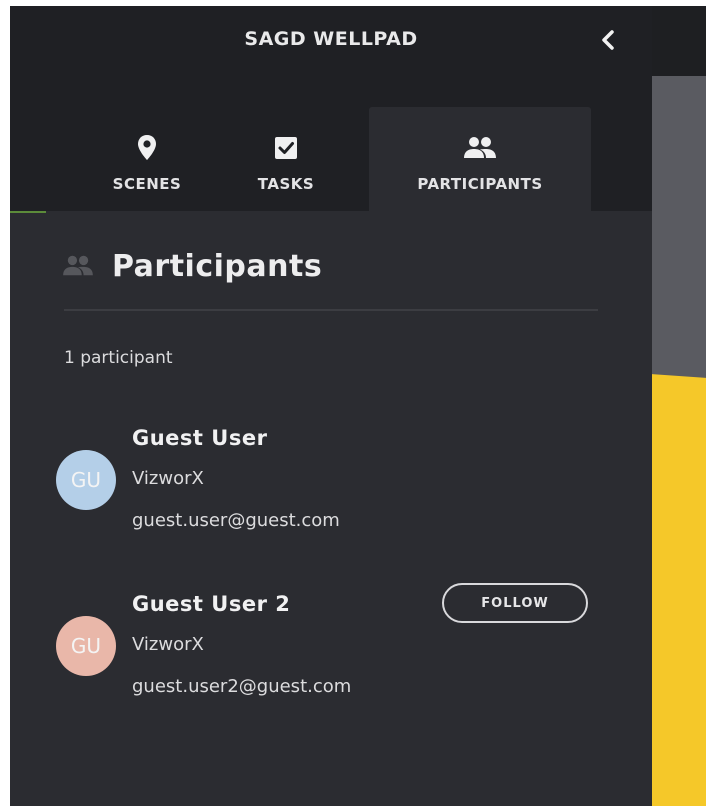  I want to click on scene-viewport, so click(679, 406).